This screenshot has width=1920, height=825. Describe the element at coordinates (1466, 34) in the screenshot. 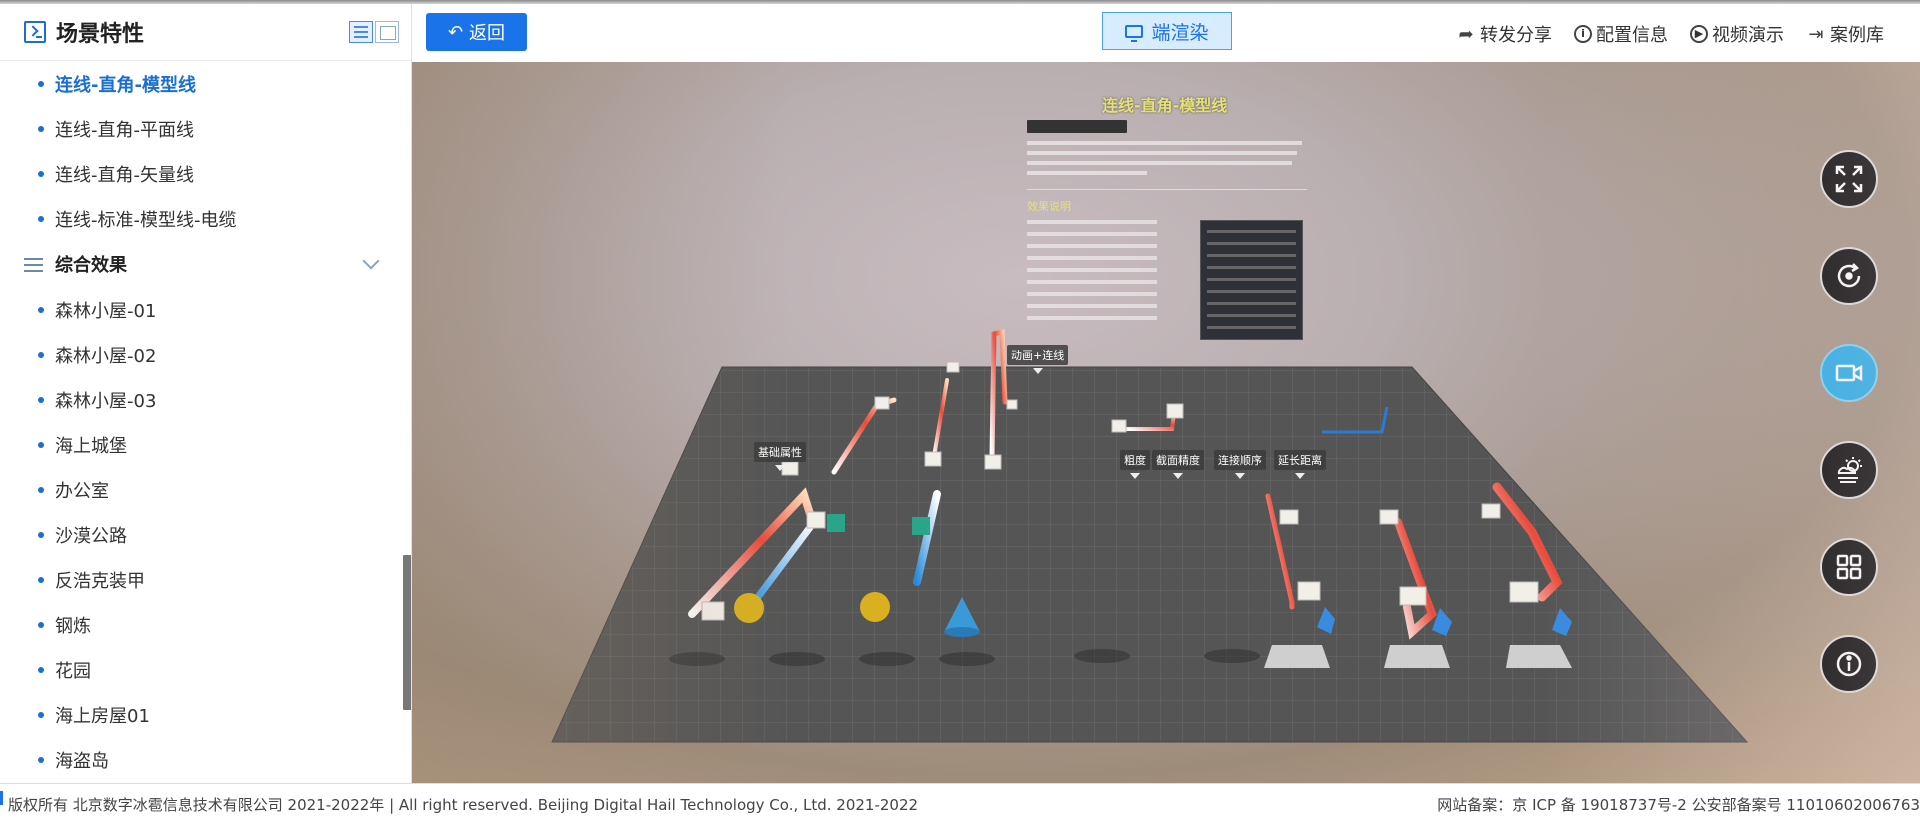

I see `share-icon: ➦` at that location.